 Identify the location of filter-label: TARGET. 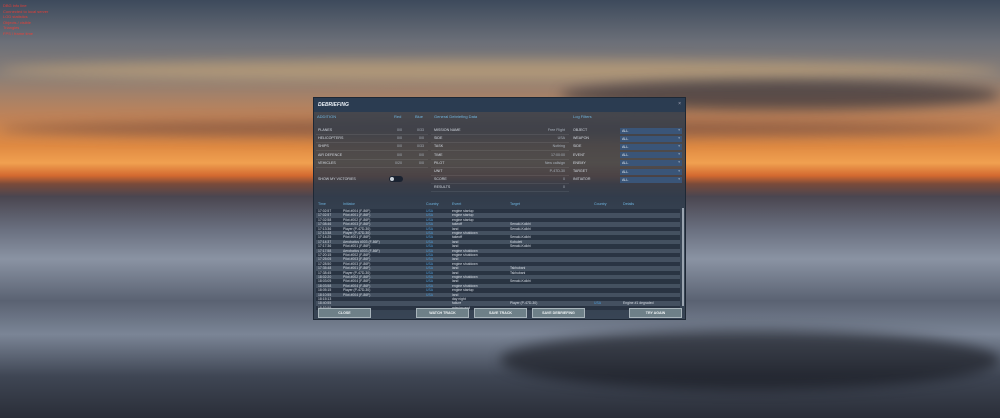
(580, 171).